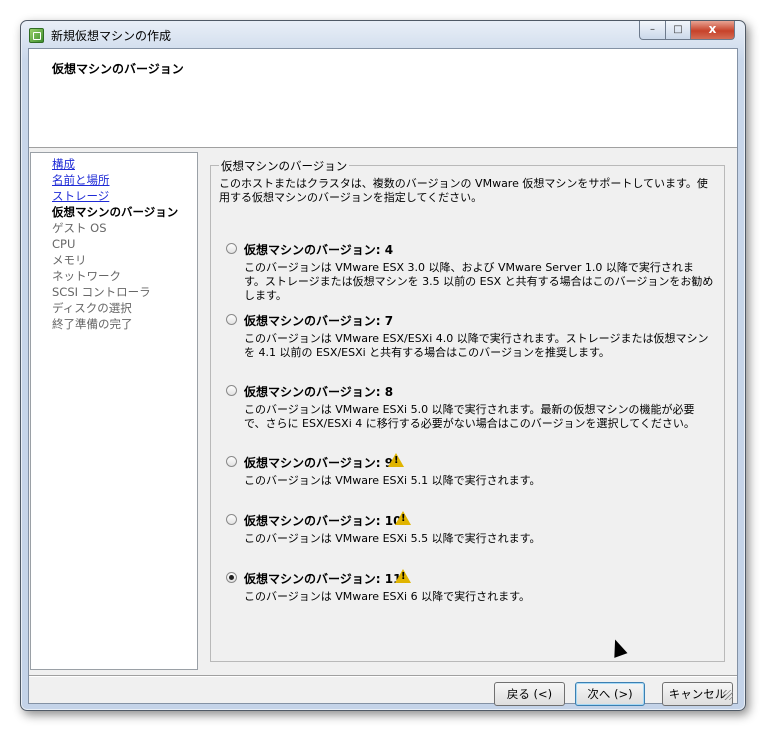 This screenshot has height=731, width=768. What do you see at coordinates (322, 520) in the screenshot?
I see `version-10-label: 仮想マシンのバージョン: 10` at bounding box center [322, 520].